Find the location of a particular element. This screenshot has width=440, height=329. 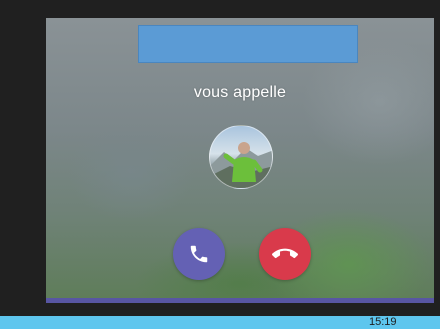

clock-time: 15:19 is located at coordinates (383, 322).